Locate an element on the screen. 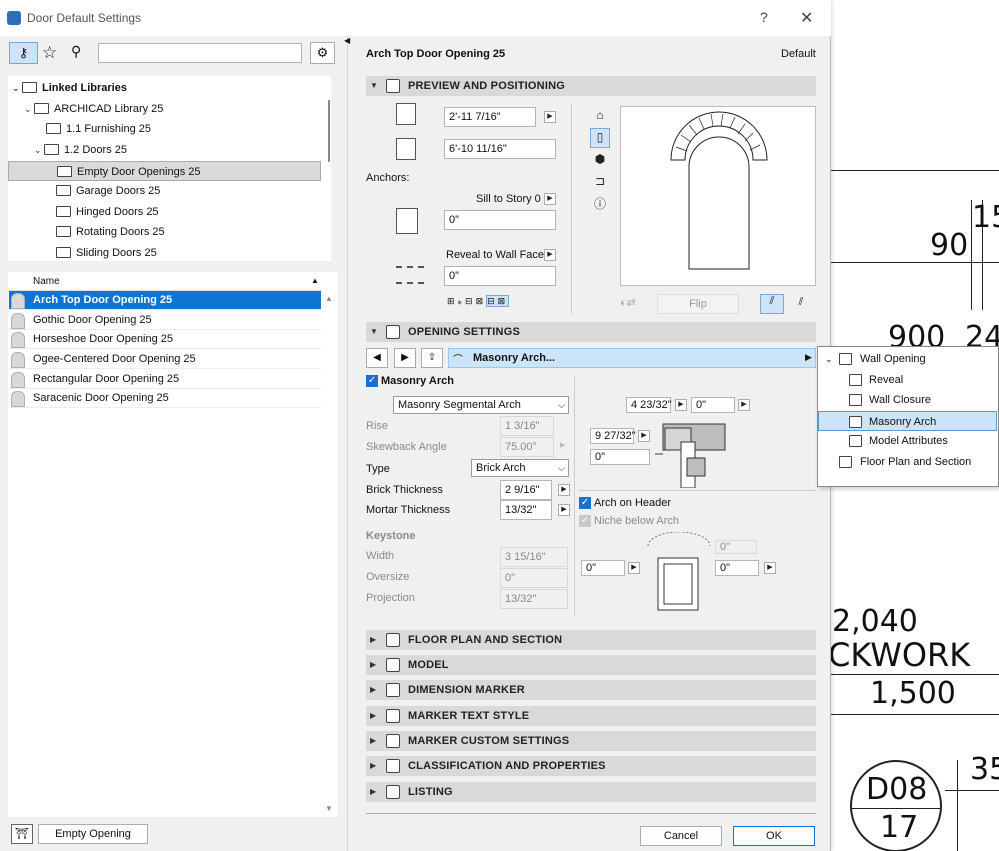 This screenshot has width=999, height=851. help-button: ? is located at coordinates (764, 17).